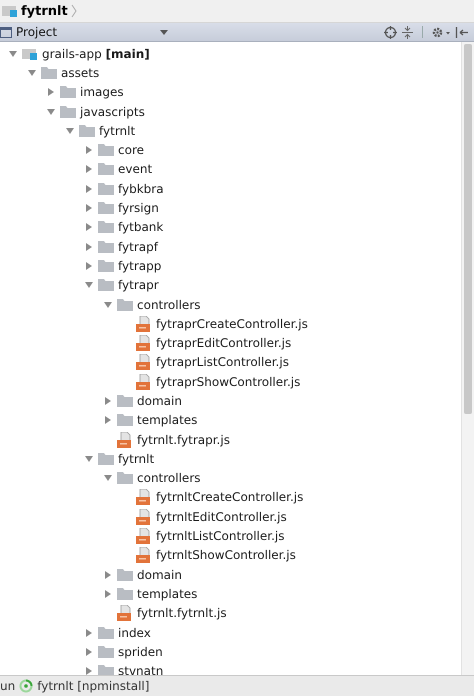 This screenshot has height=696, width=474. I want to click on dropdown-caret-icon, so click(164, 32).